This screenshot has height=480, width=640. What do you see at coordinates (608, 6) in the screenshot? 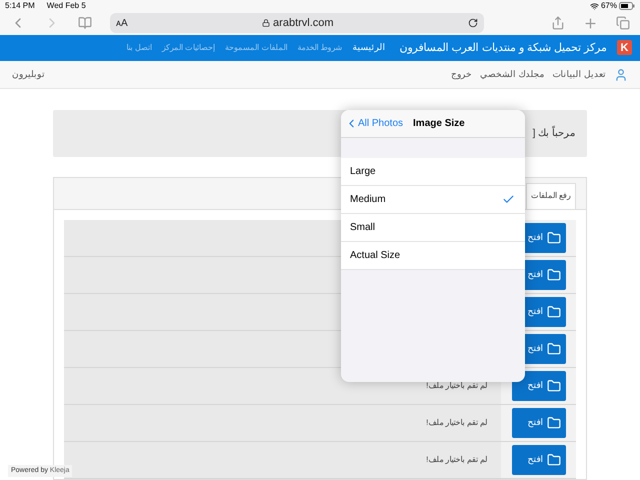
I see `battery-percent: 67%` at bounding box center [608, 6].